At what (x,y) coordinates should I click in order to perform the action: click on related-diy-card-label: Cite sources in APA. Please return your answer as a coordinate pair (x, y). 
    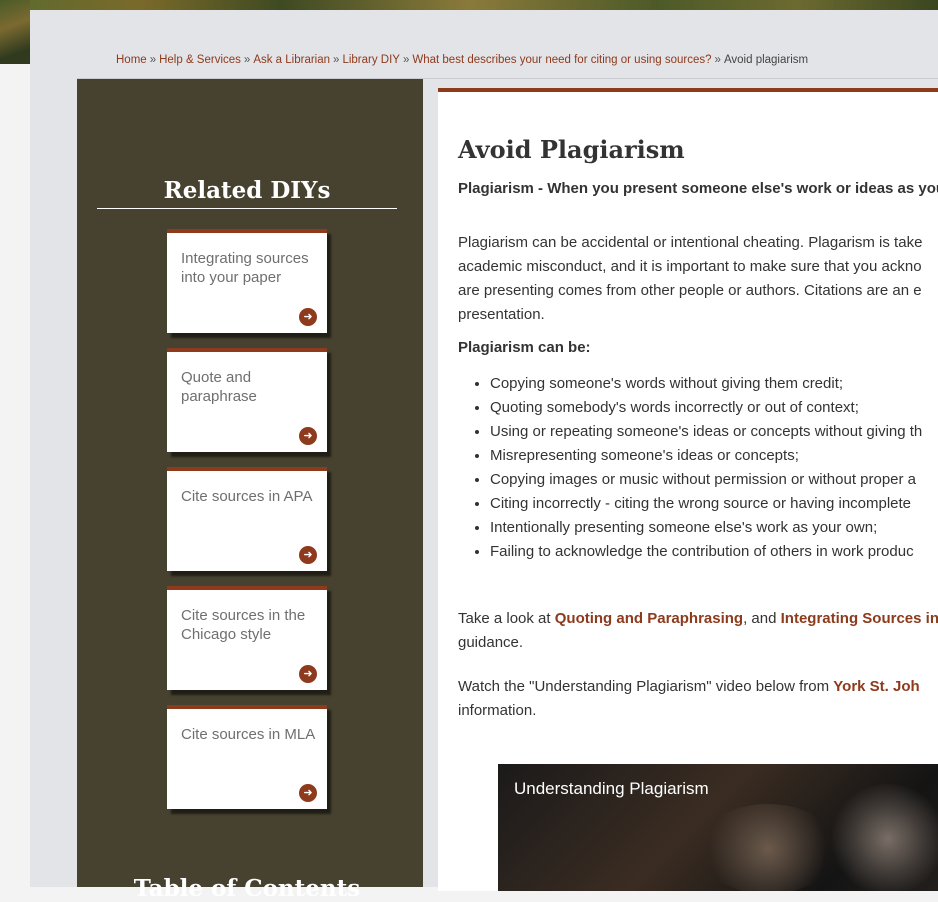
    Looking at the image, I should click on (247, 496).